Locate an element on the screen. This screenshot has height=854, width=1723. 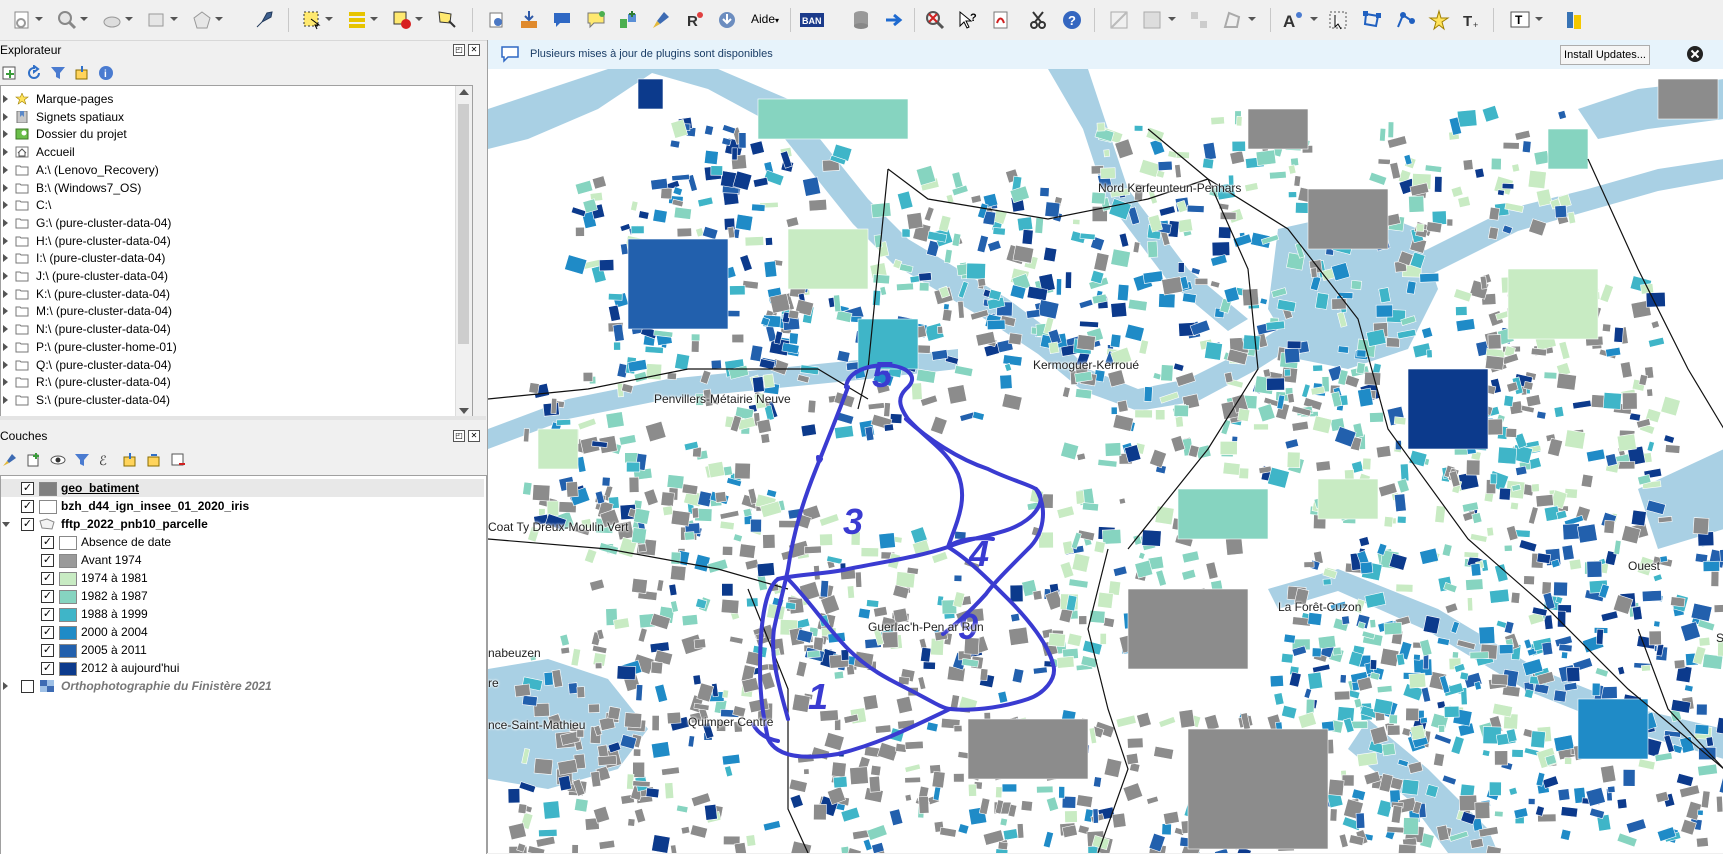
select-features-icon is located at coordinates (312, 20).